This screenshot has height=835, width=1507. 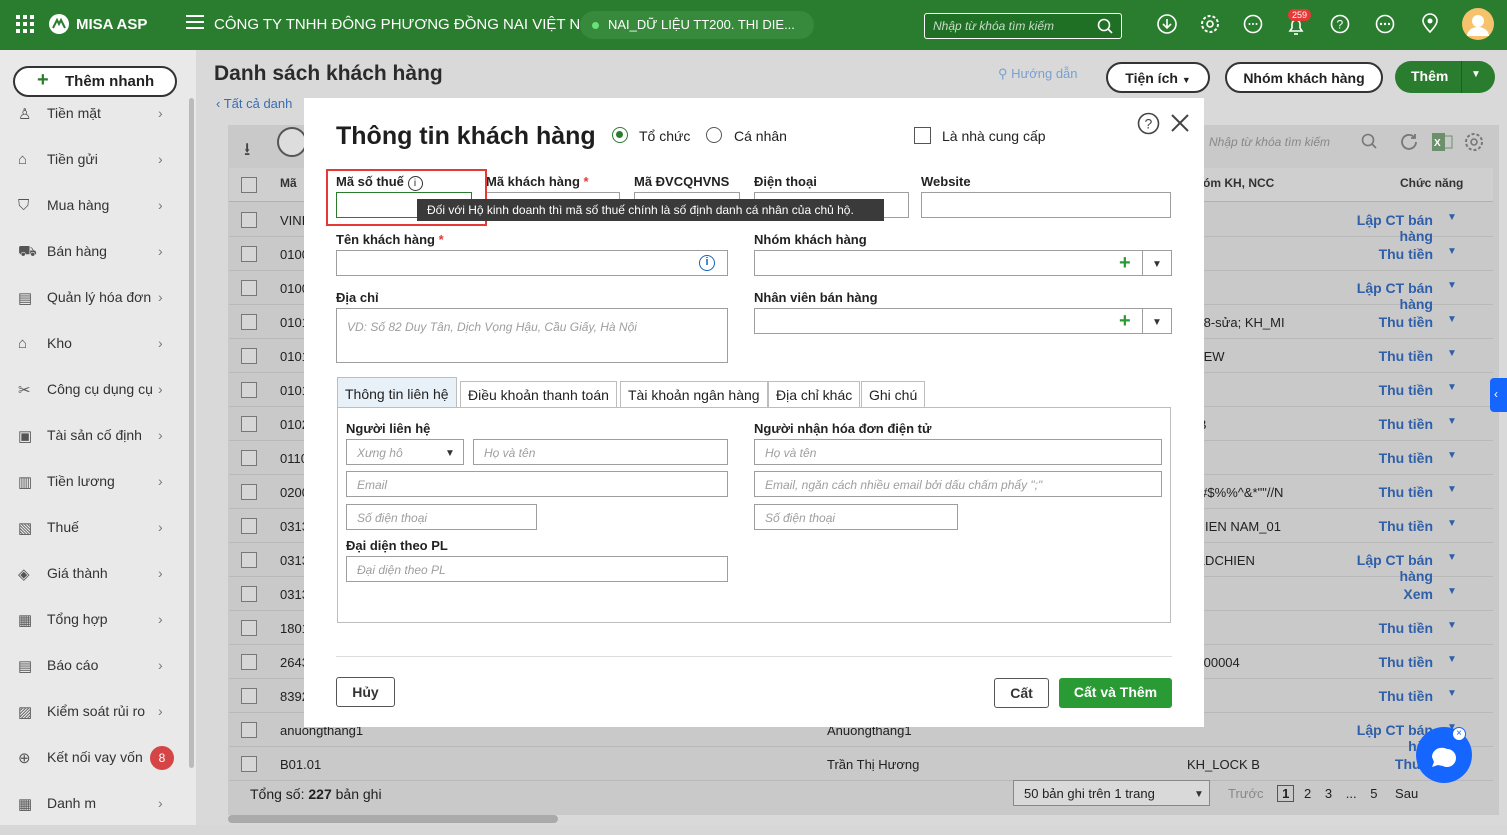 I want to click on row-action-link: Xem, so click(x=1381, y=594).